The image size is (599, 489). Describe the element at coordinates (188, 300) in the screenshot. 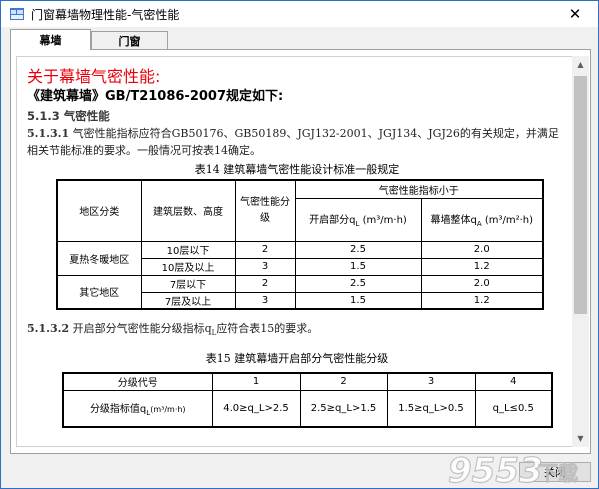

I see `table-cell: 7层及以上` at that location.